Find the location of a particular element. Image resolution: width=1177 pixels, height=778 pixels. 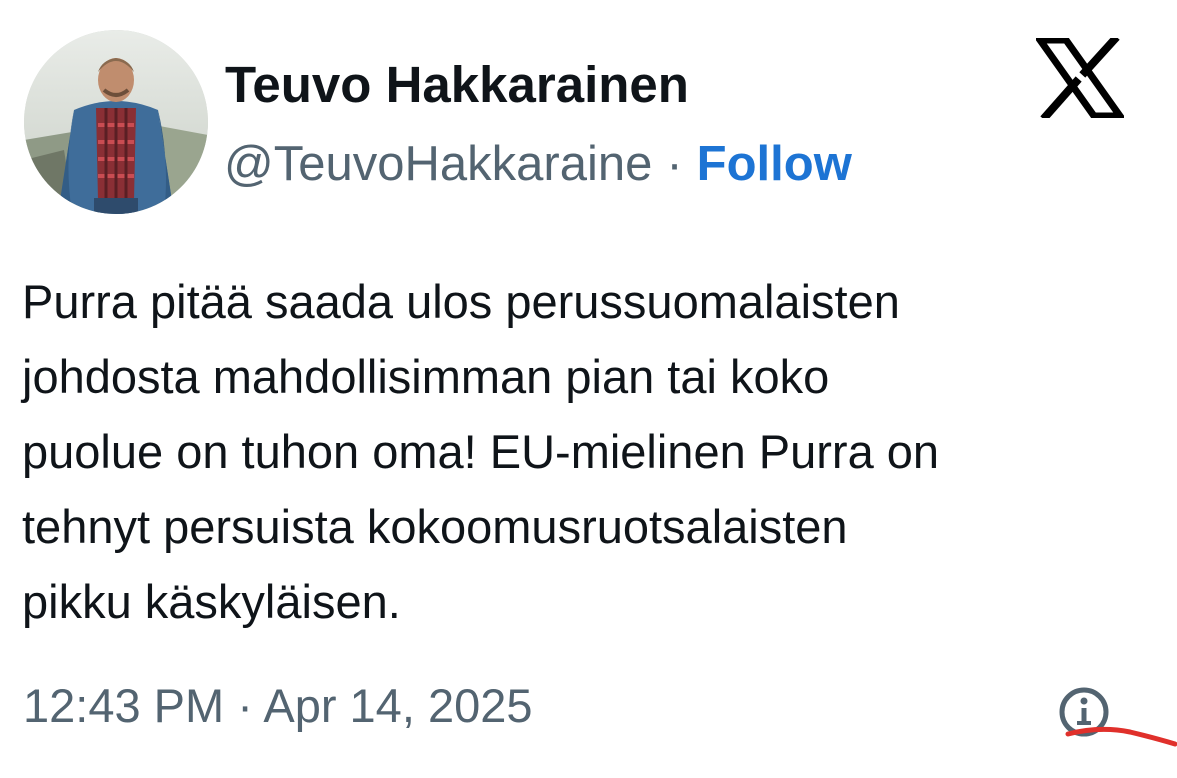

tweet-timestamp: 12:43 PM · Apr 14, 2025 is located at coordinates (278, 706).